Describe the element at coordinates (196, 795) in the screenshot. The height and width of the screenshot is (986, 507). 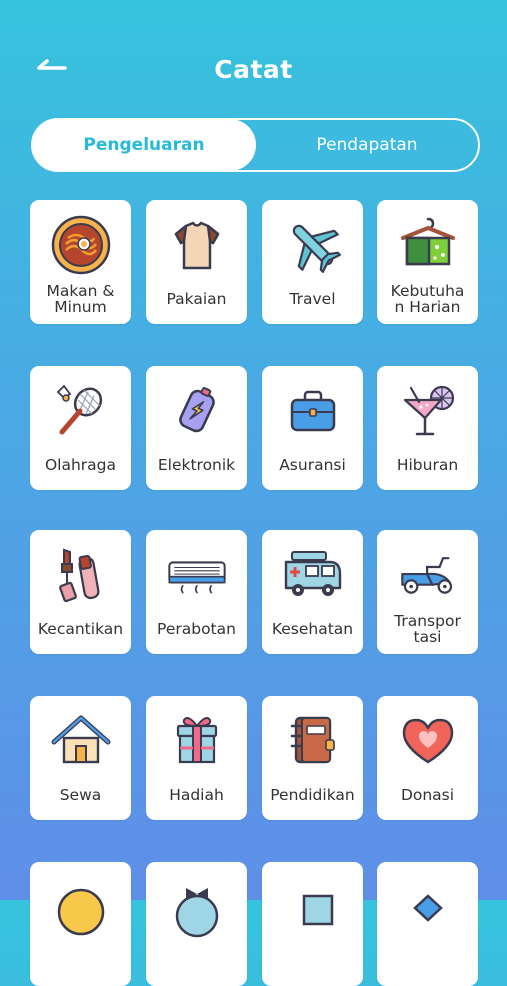
I see `category-label: Hadiah` at that location.